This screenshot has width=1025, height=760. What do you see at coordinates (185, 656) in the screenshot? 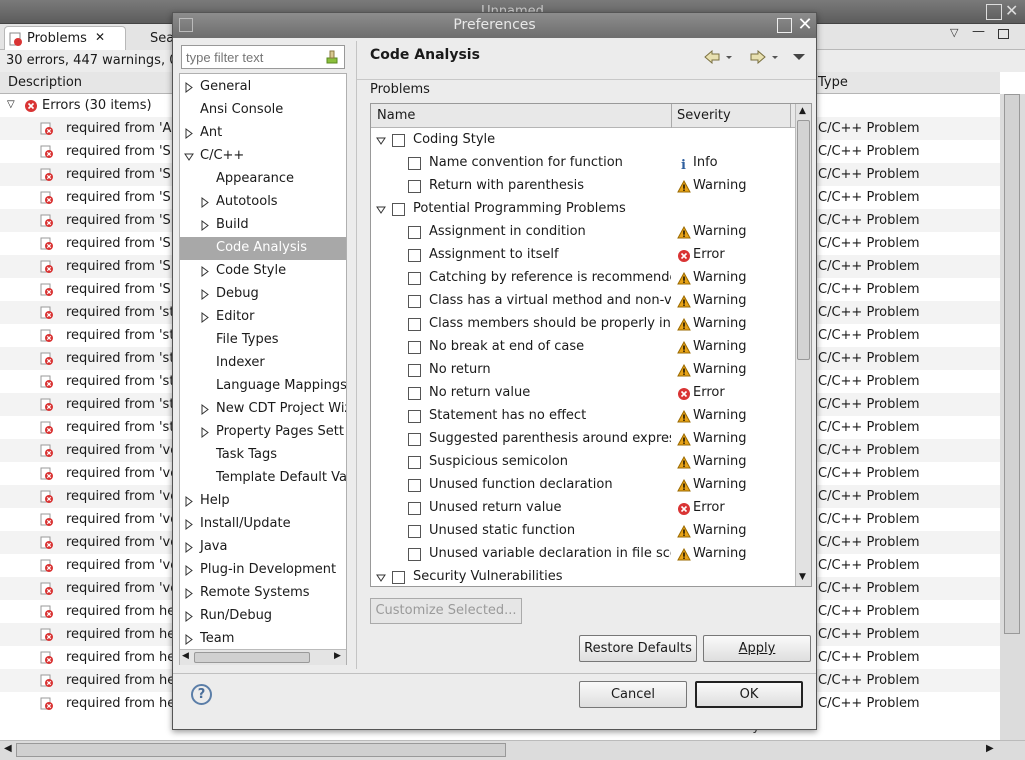
I see `tree-scroll-left-icon: ◀` at bounding box center [185, 656].